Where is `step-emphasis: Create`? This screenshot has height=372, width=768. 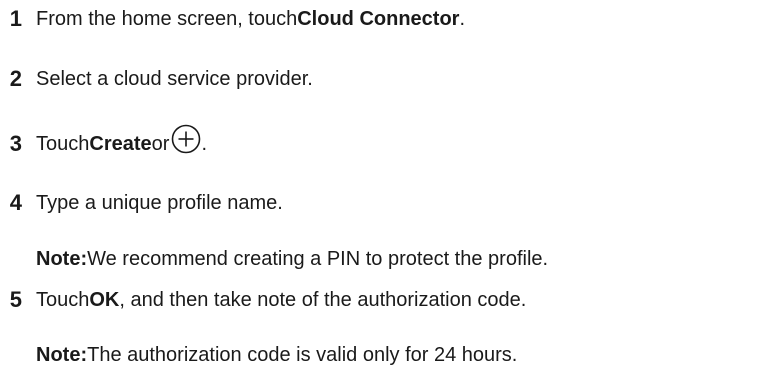
step-emphasis: Create is located at coordinates (120, 144).